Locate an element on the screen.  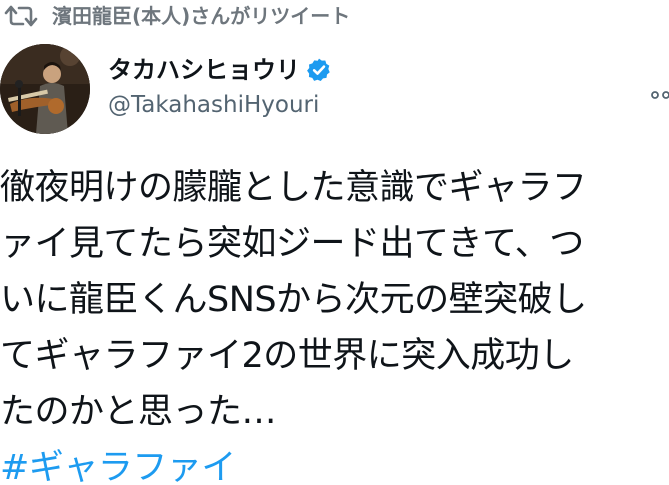
tweet-text-line: 徹夜明けの朦朧とした意識でギャラフ is located at coordinates (293, 188).